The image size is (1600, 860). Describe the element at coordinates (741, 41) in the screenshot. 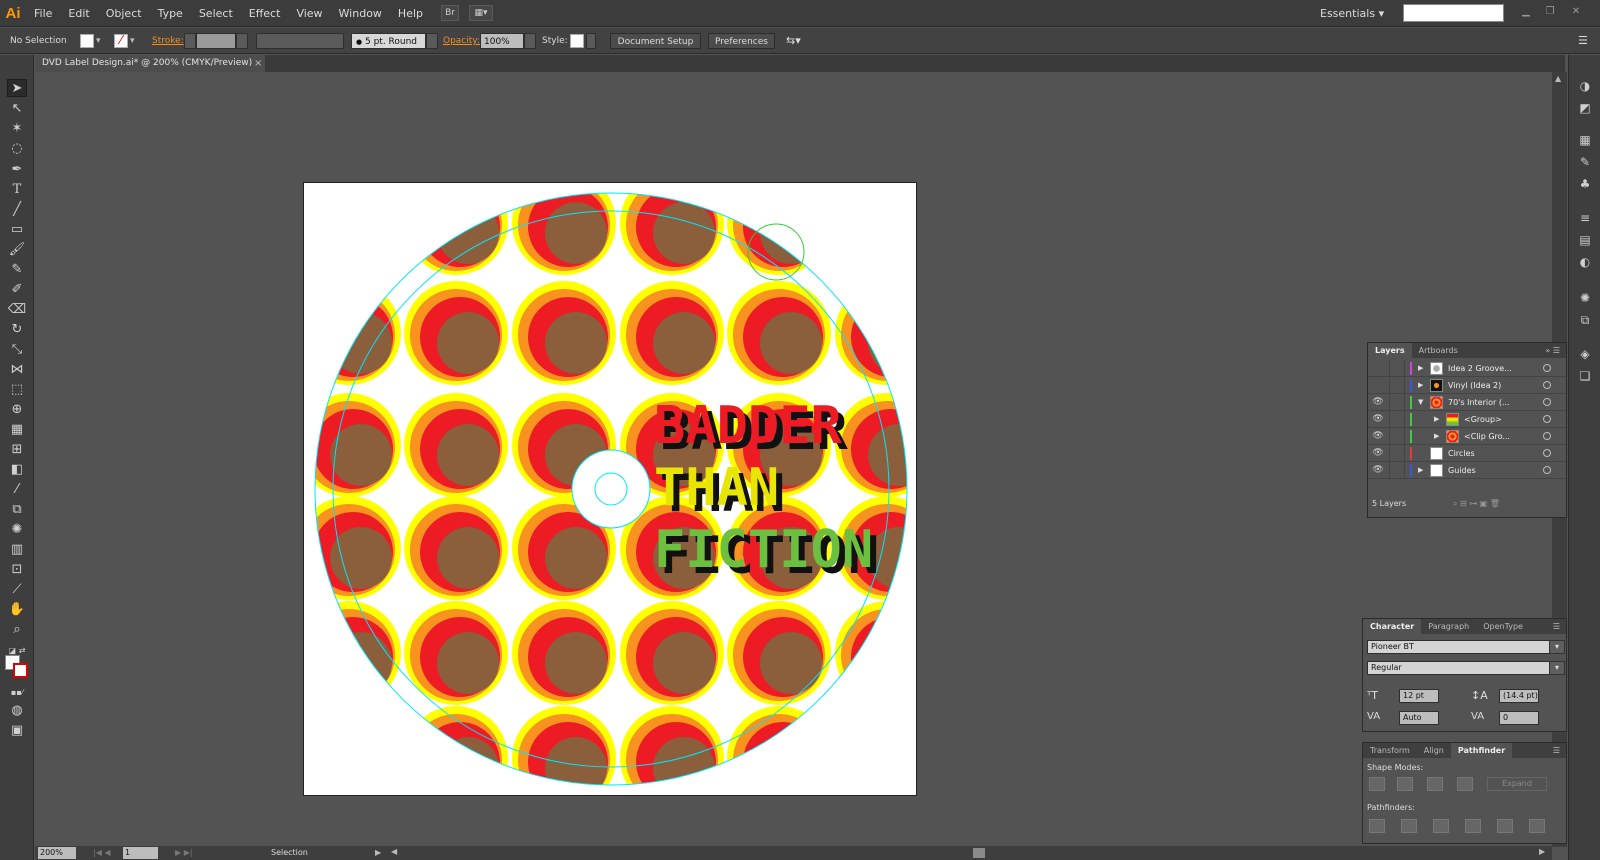

I see `preferences-button: Preferences` at that location.